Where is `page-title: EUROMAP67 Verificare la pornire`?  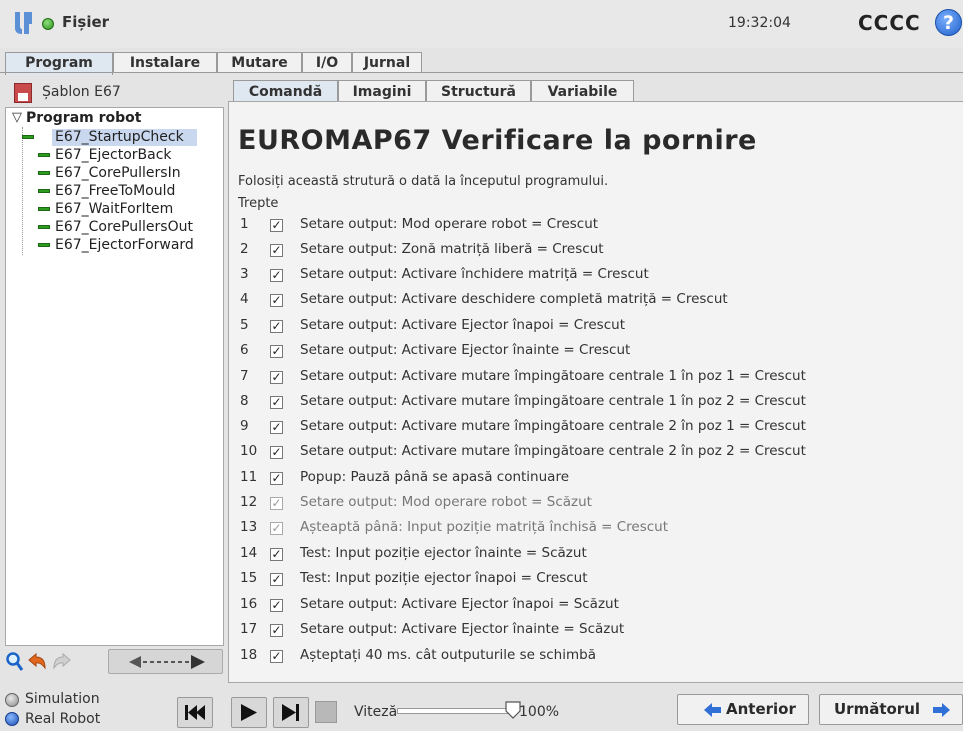
page-title: EUROMAP67 Verificare la pornire is located at coordinates (497, 140).